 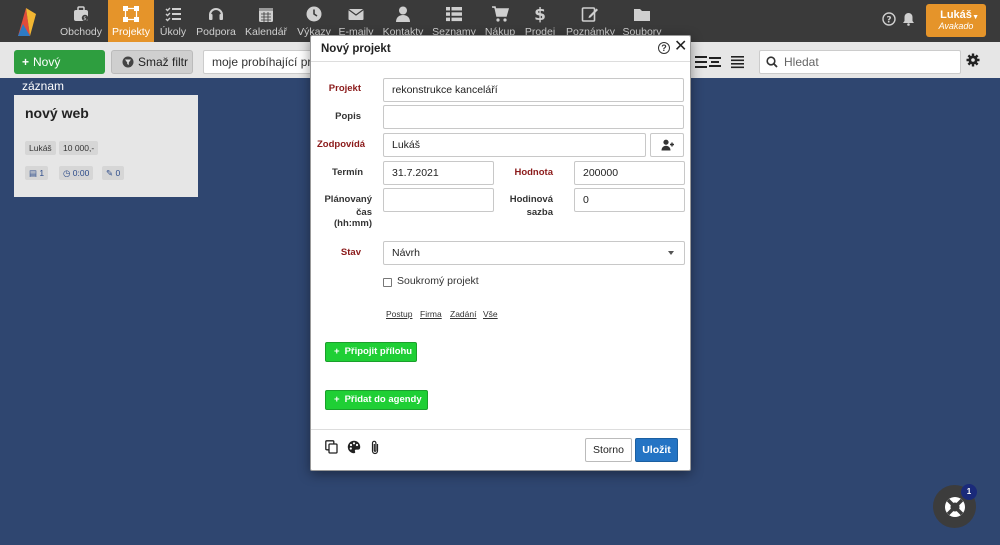 I want to click on label-hourly-rate-2: sazba, so click(x=539, y=212).